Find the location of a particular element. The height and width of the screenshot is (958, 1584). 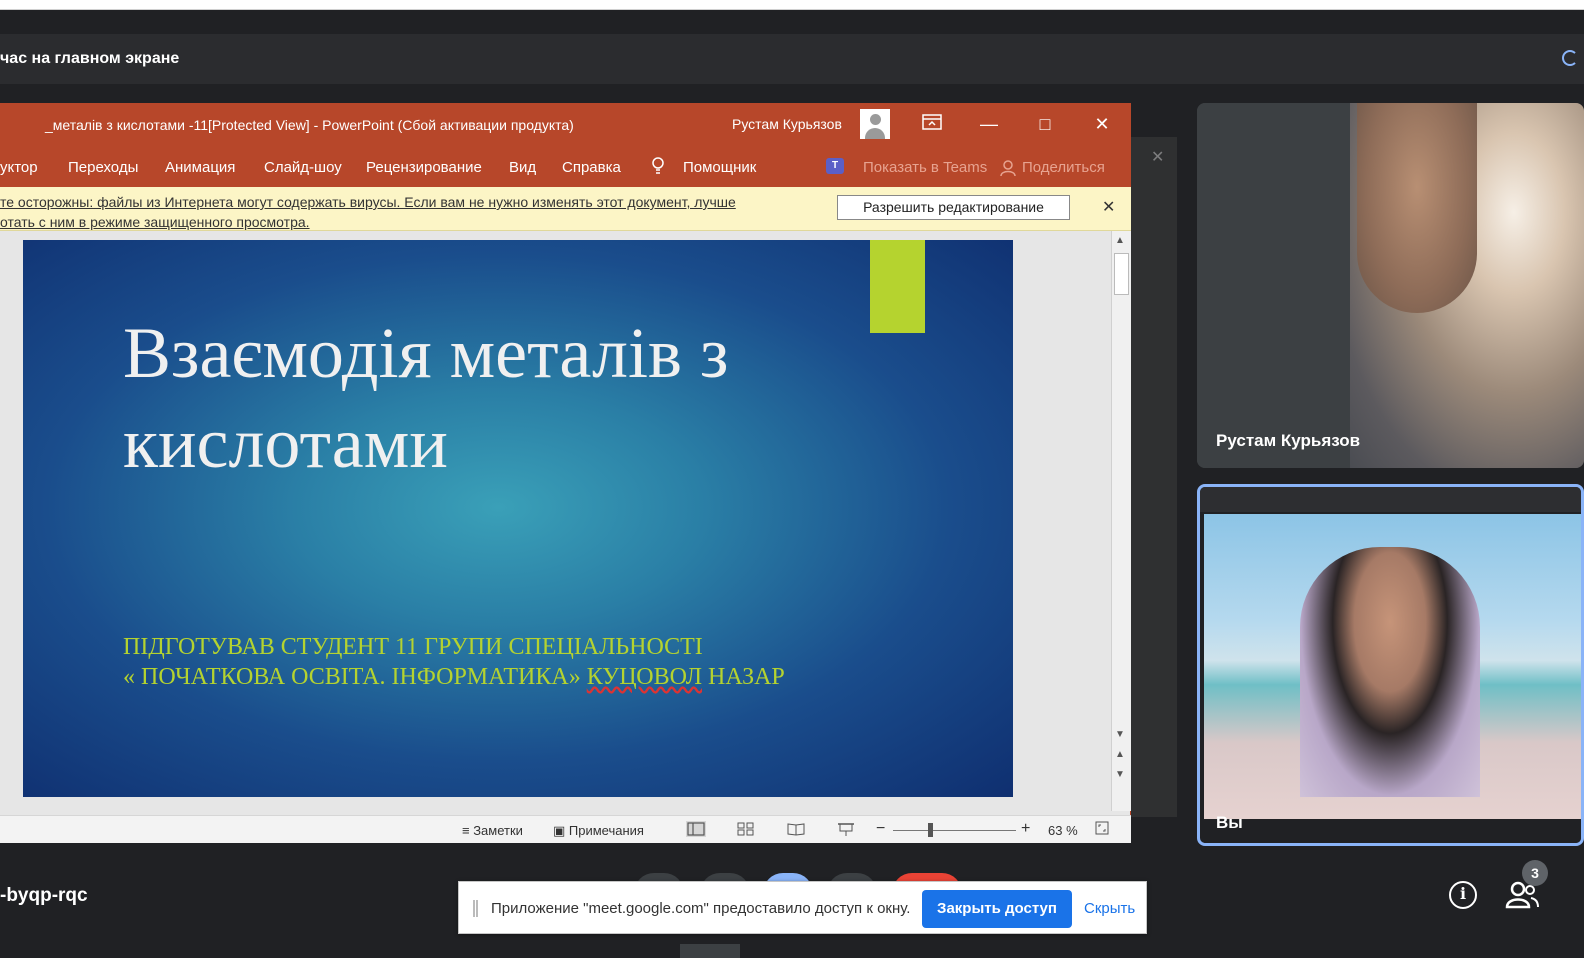

slide-title-line1: Взаємодія металів з is located at coordinates (426, 353).